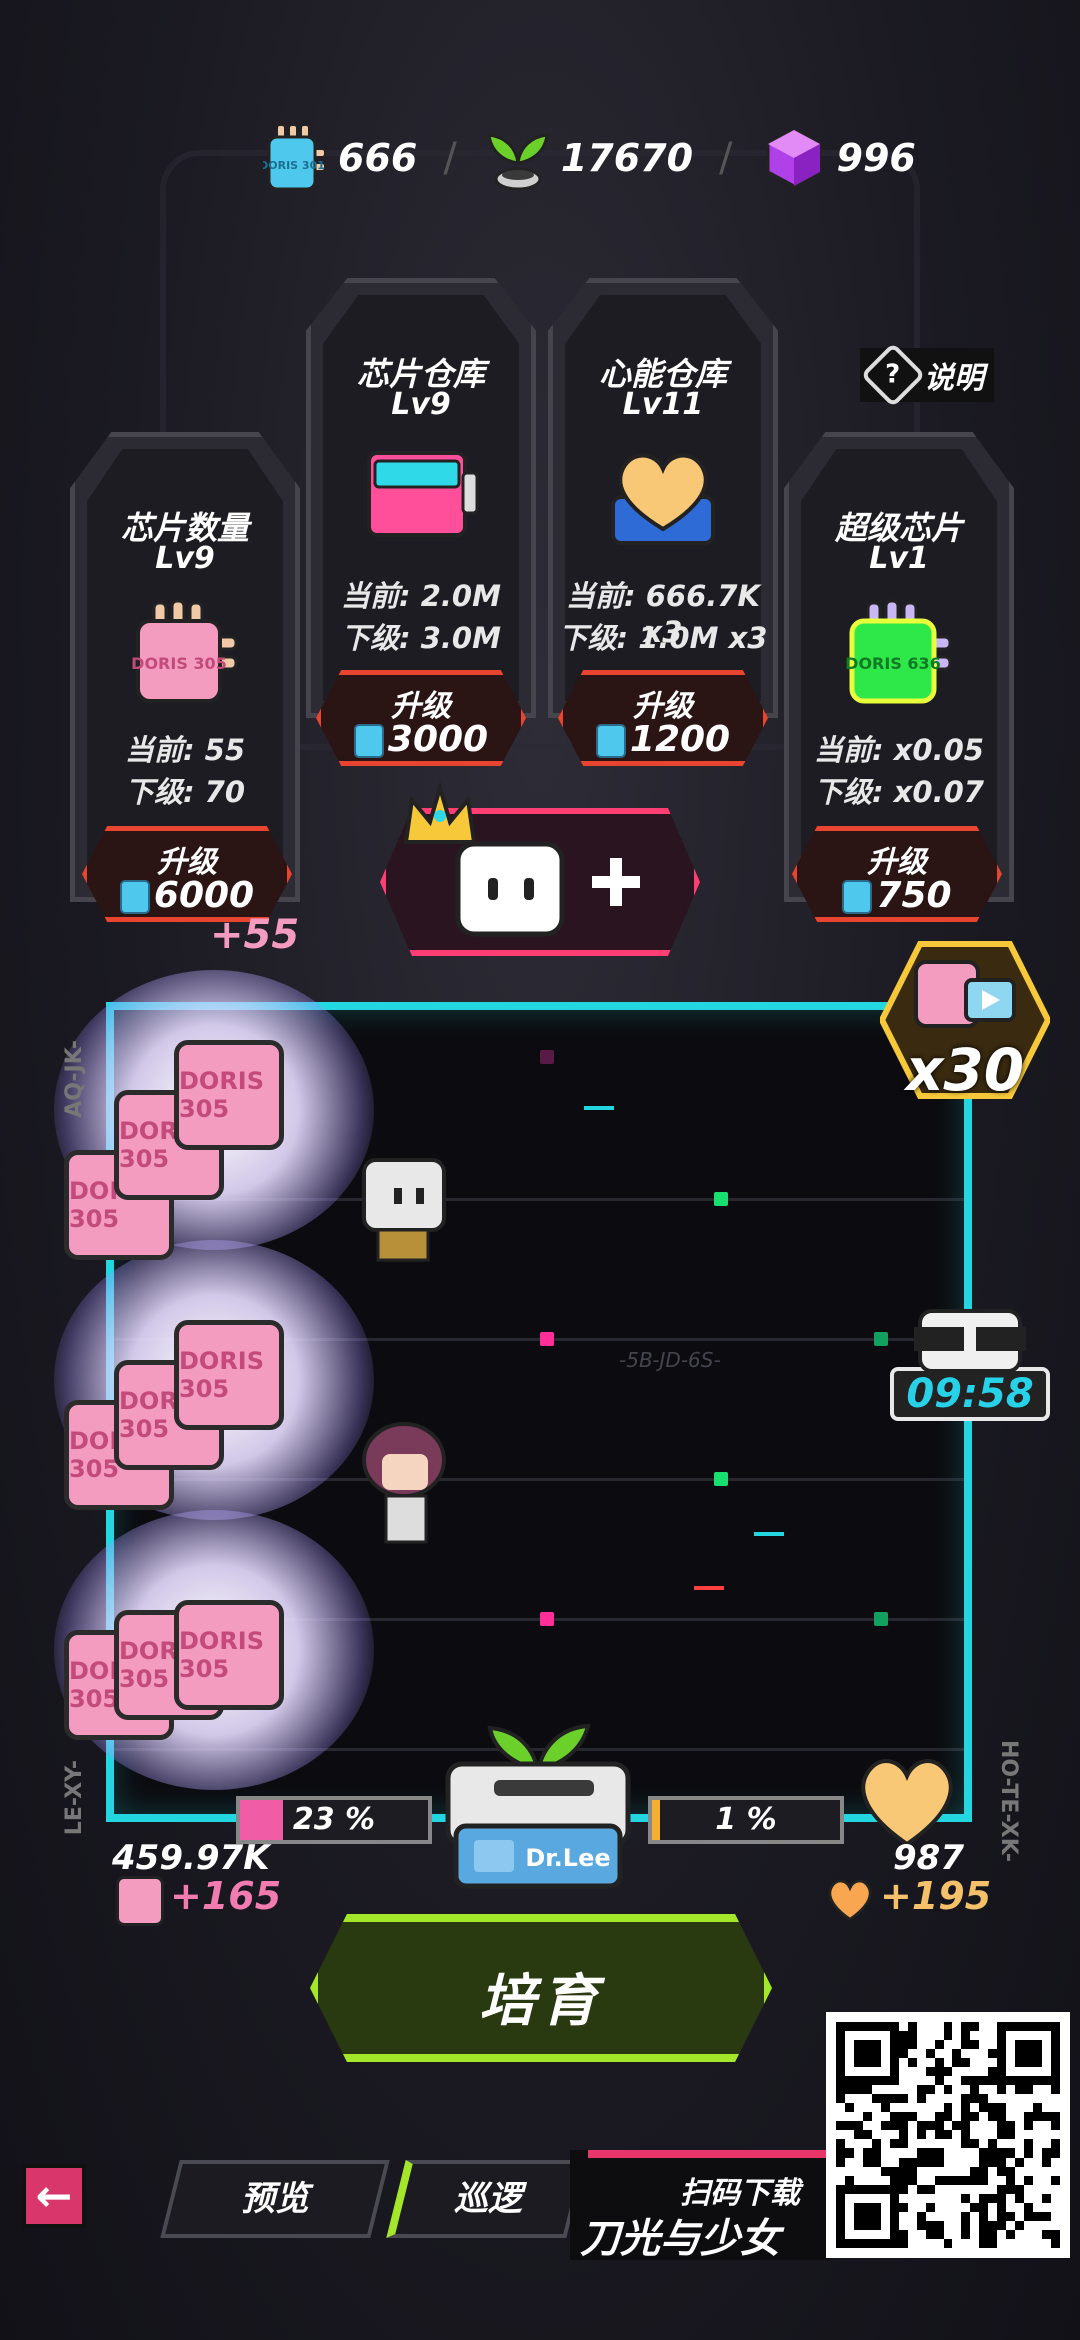 The image size is (1080, 2340). What do you see at coordinates (140, 1901) in the screenshot?
I see `pink-chip-icon` at bounding box center [140, 1901].